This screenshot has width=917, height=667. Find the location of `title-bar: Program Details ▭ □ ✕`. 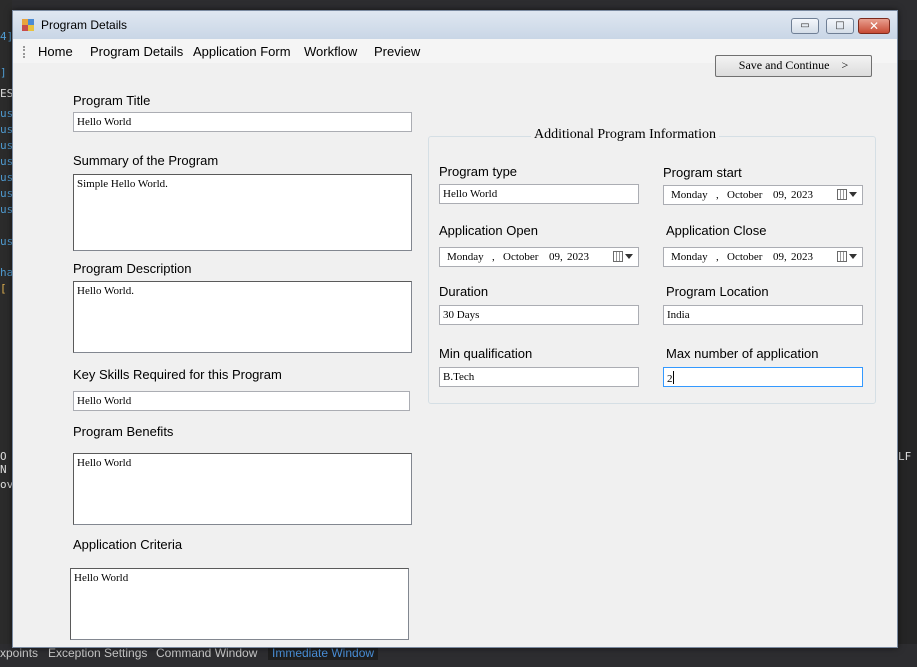

title-bar: Program Details ▭ □ ✕ is located at coordinates (455, 25).